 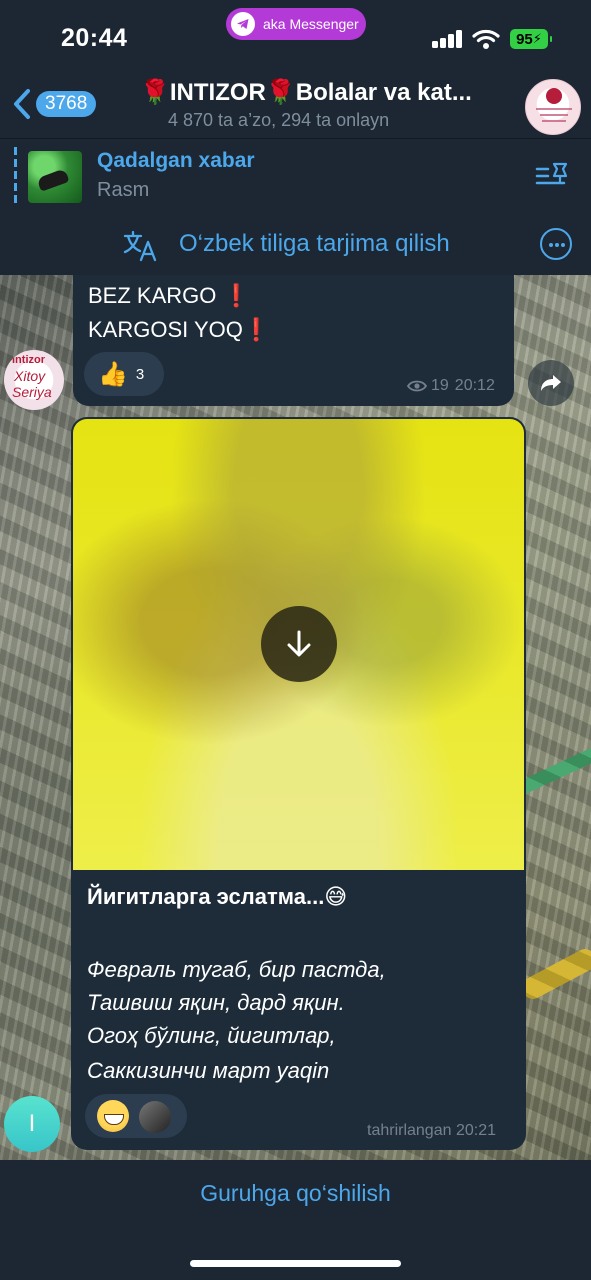 I want to click on view-count: 19, so click(x=440, y=385).